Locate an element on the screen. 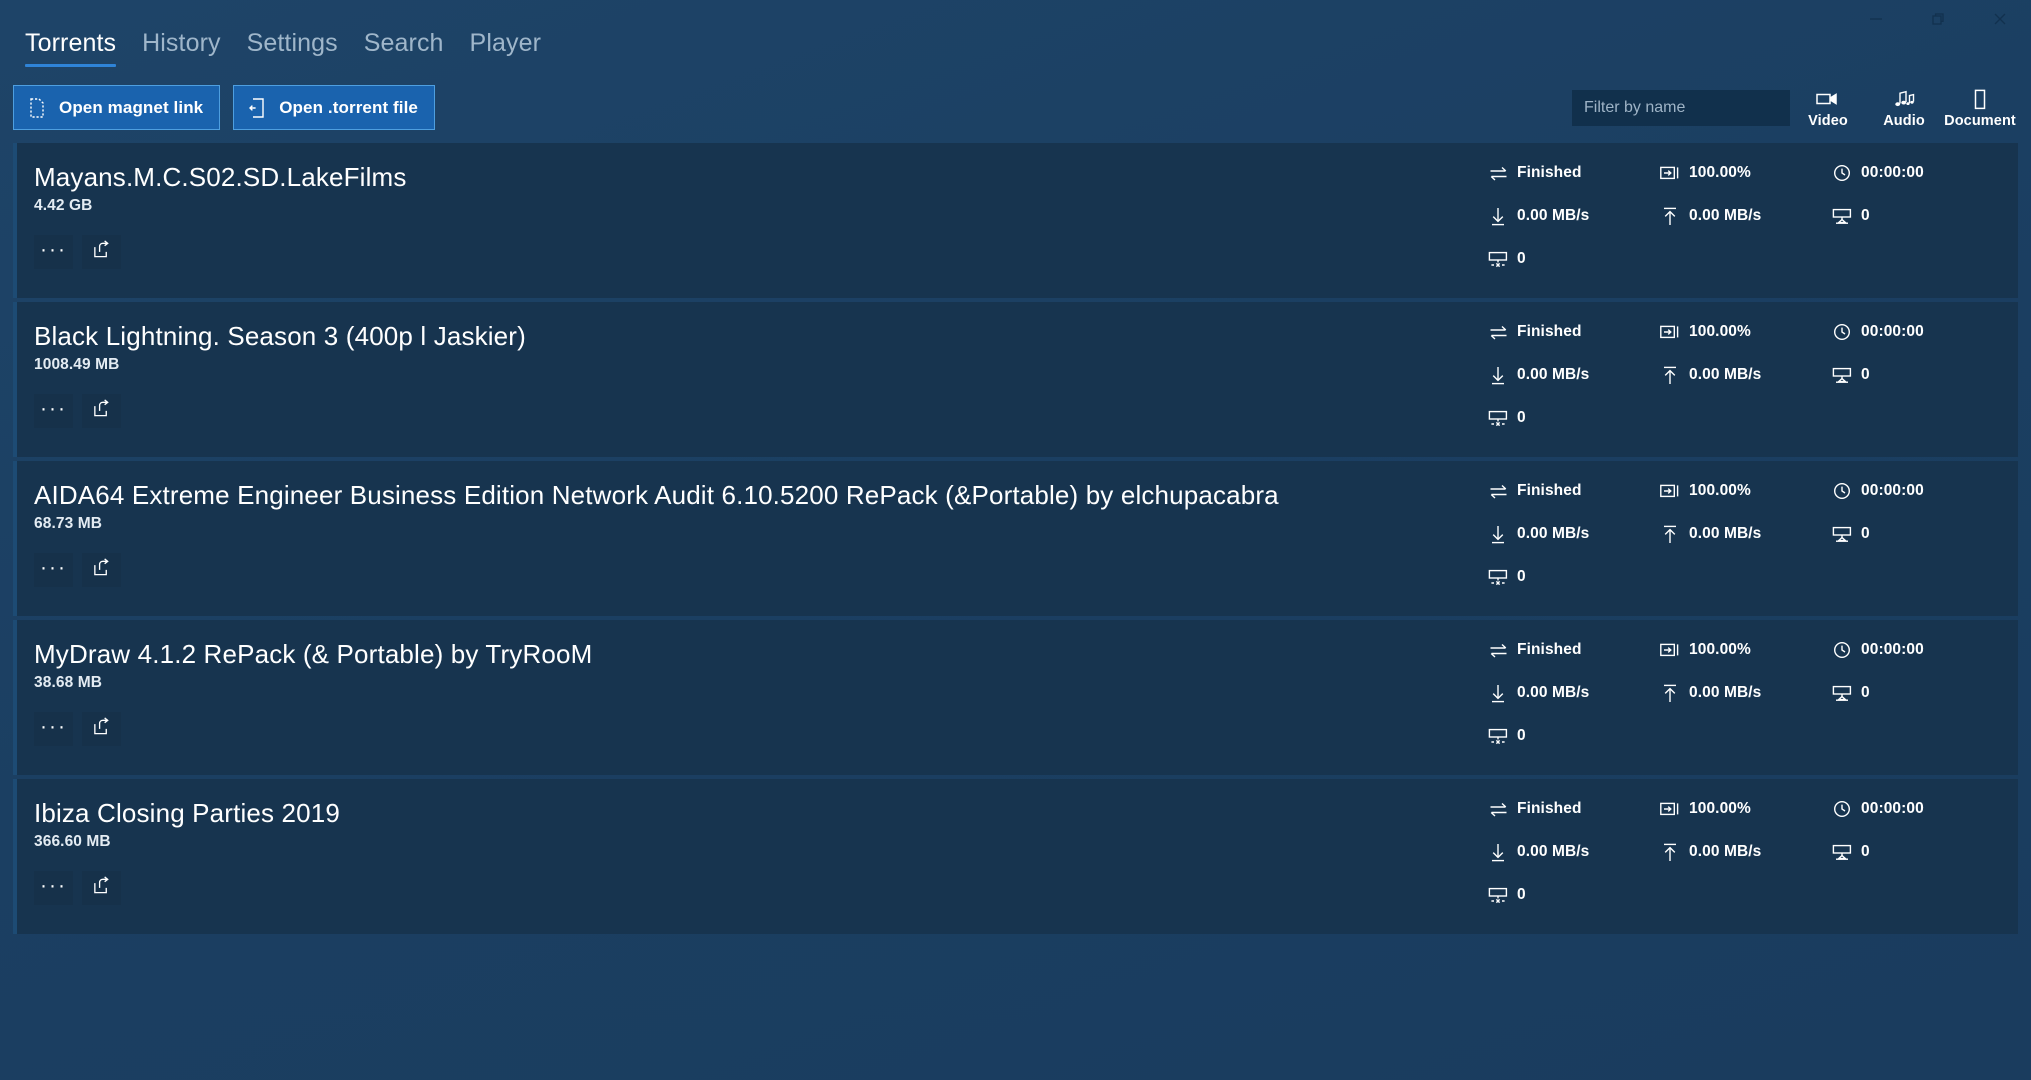 The image size is (2031, 1080). toolbar-right-group: Video Audio is located at coordinates (1795, 107).